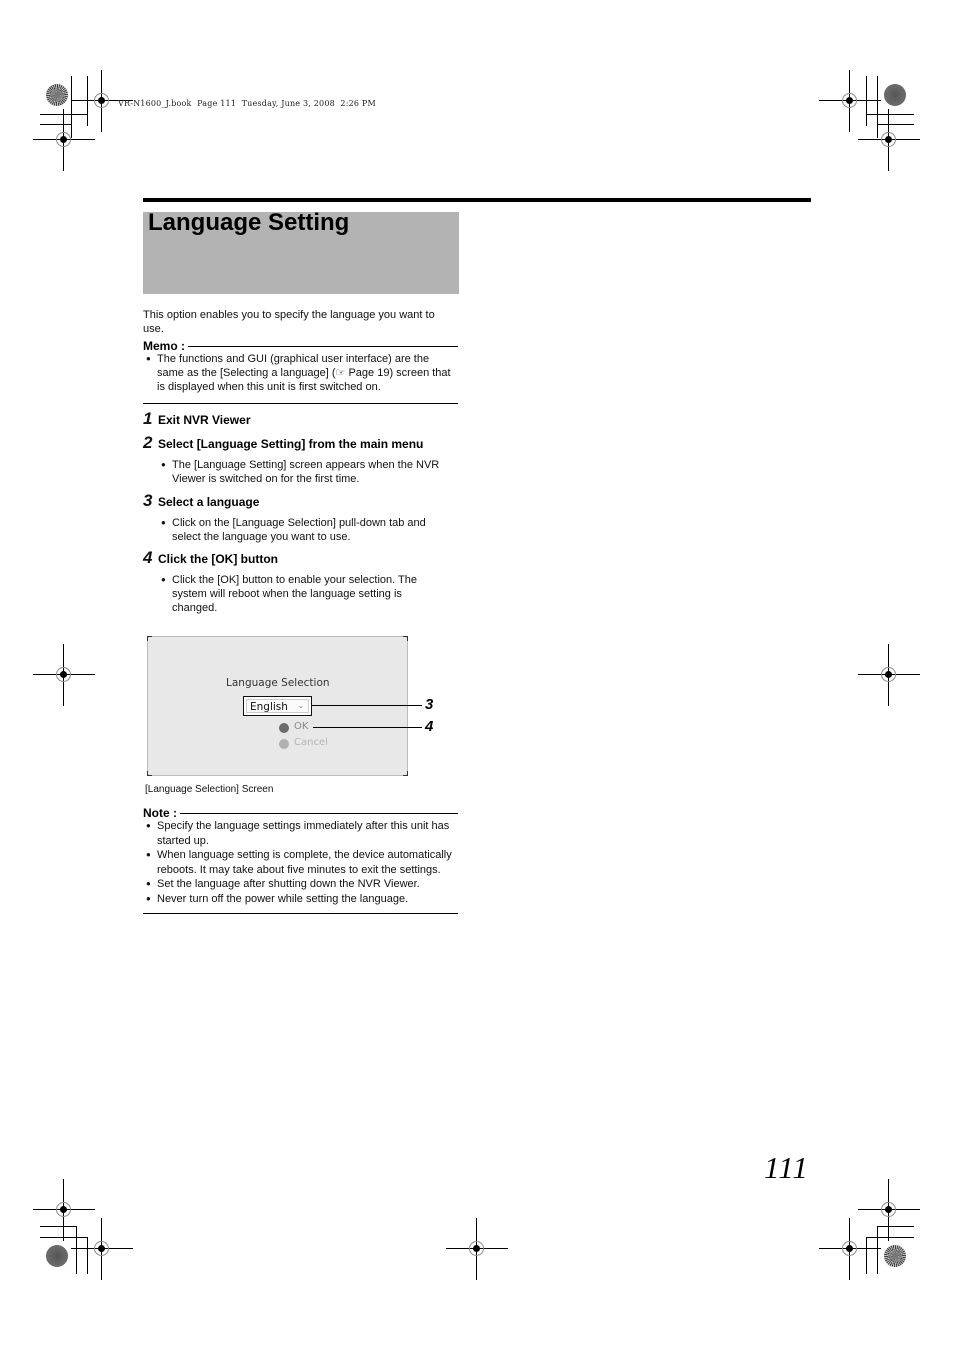  What do you see at coordinates (209, 789) in the screenshot?
I see `screenshot-caption: [Language Selection] Screen` at bounding box center [209, 789].